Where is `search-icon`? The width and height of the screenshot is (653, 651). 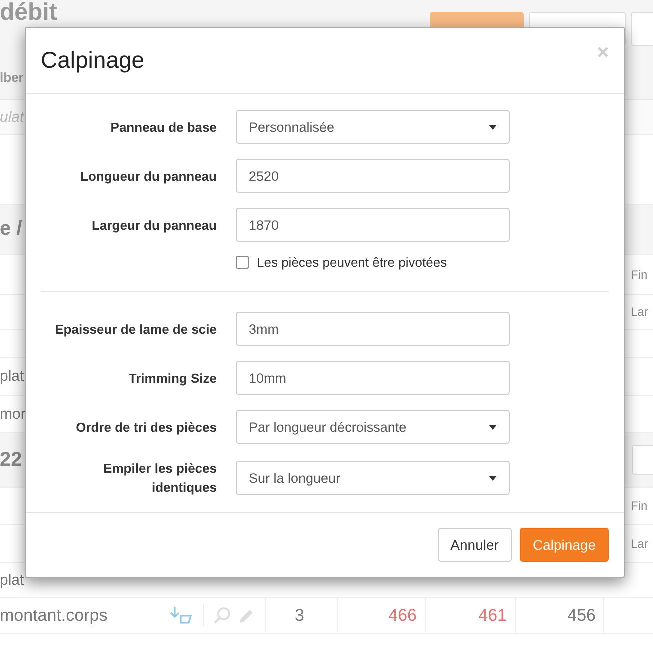 search-icon is located at coordinates (223, 616).